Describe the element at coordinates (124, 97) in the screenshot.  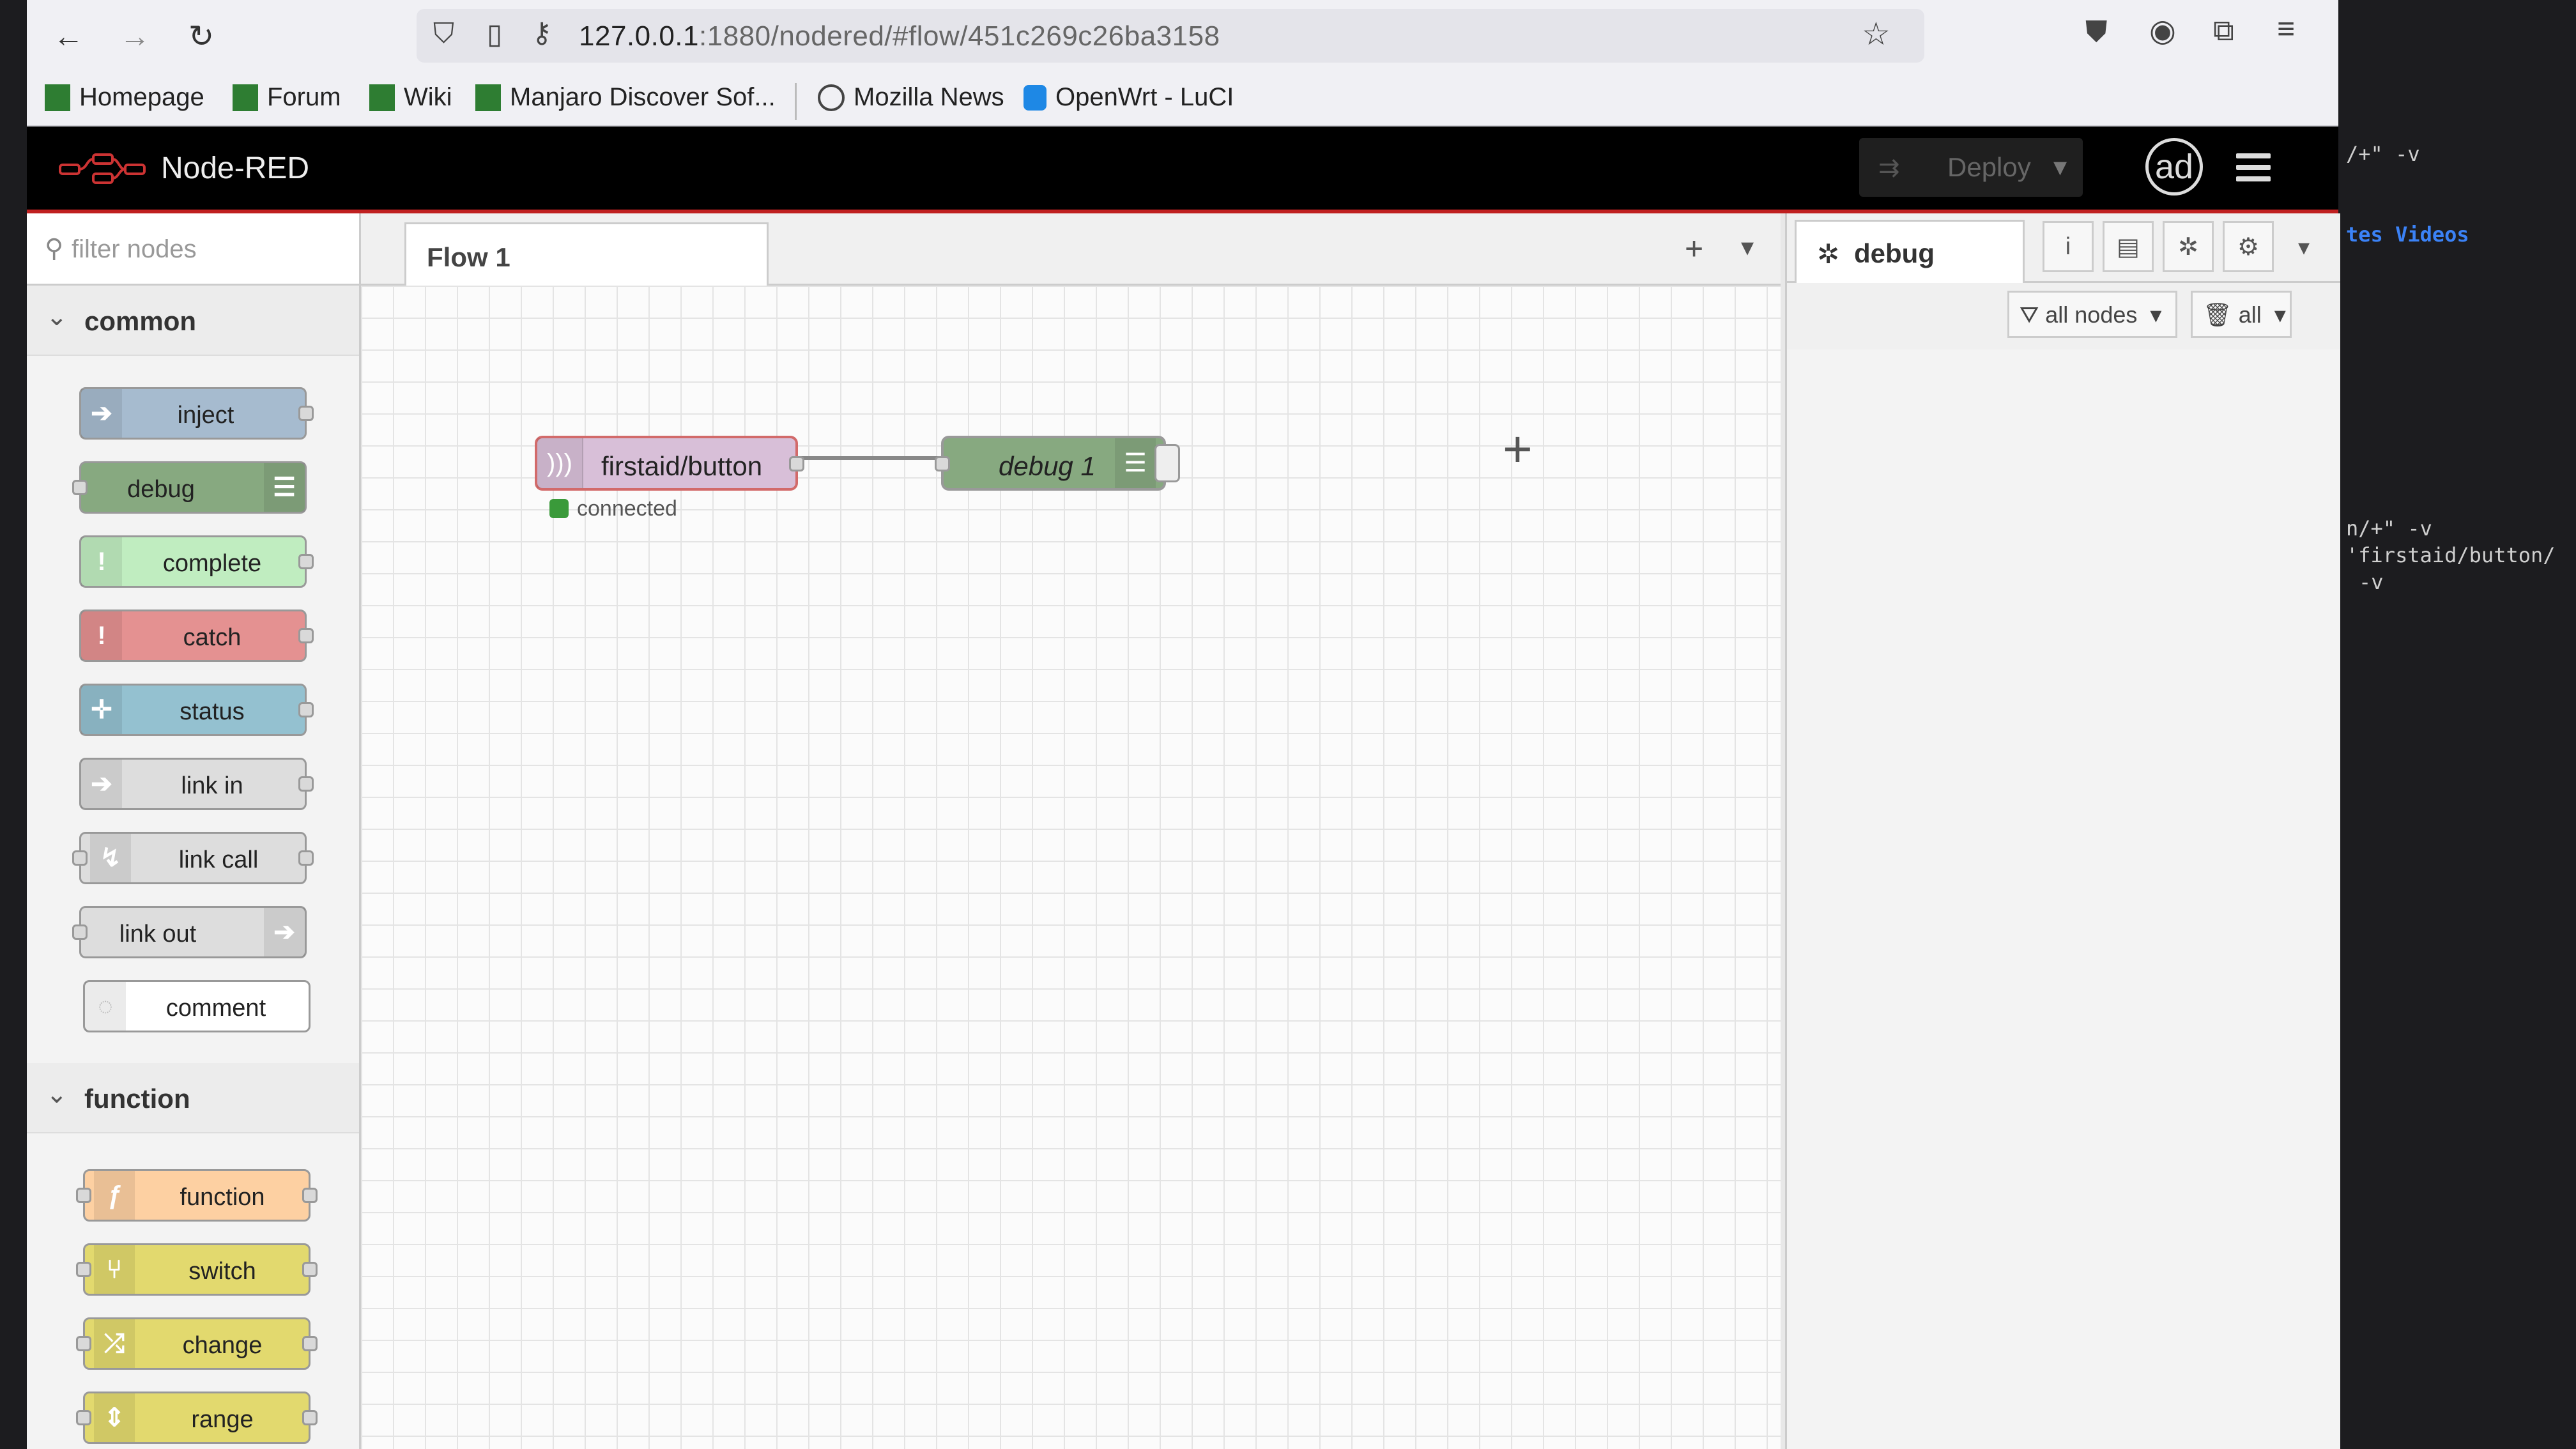
I see `bookmark-homepage: Homepage` at that location.